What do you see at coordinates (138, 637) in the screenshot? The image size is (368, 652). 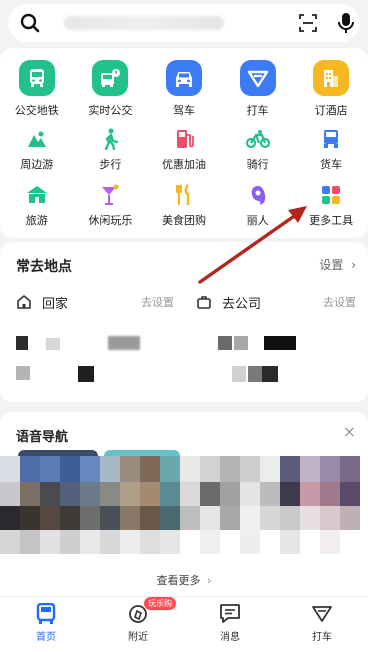 I see `tab-label: 附近` at bounding box center [138, 637].